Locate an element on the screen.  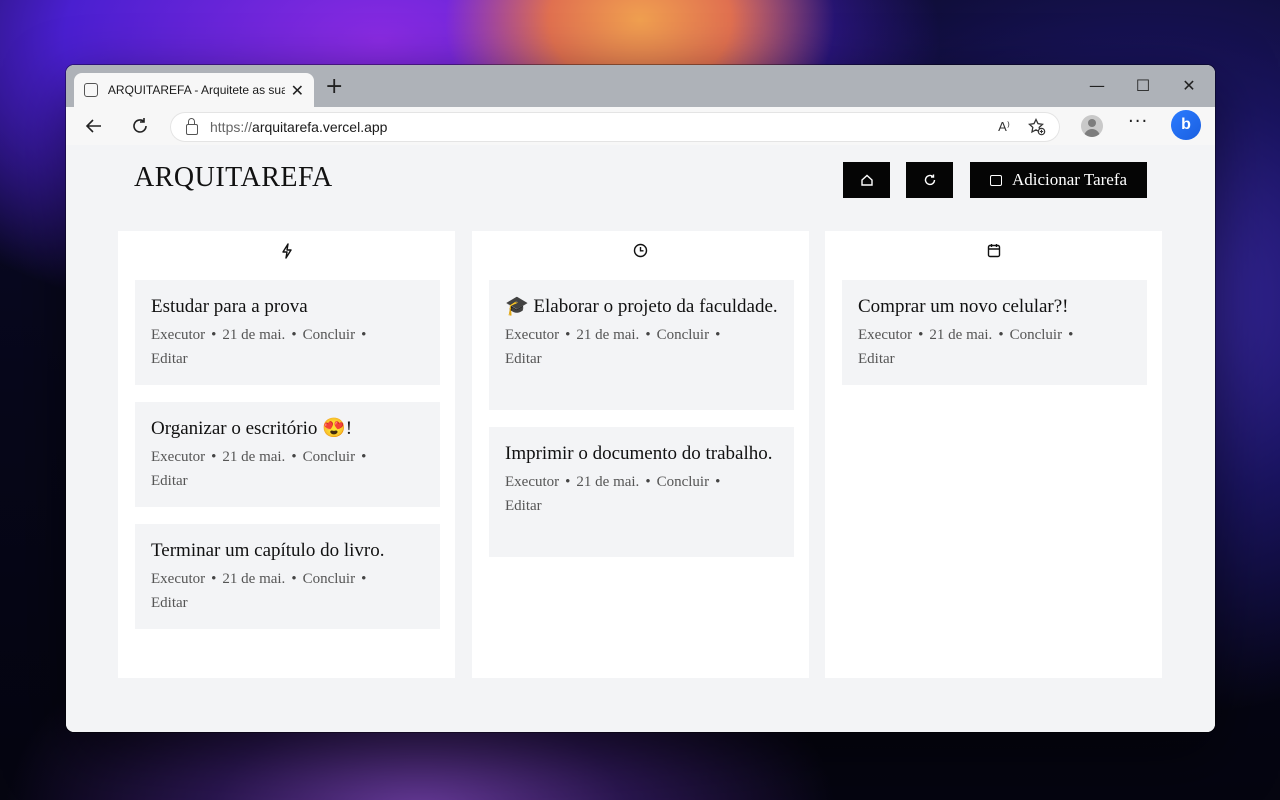
refresh-icon is located at coordinates (929, 180).